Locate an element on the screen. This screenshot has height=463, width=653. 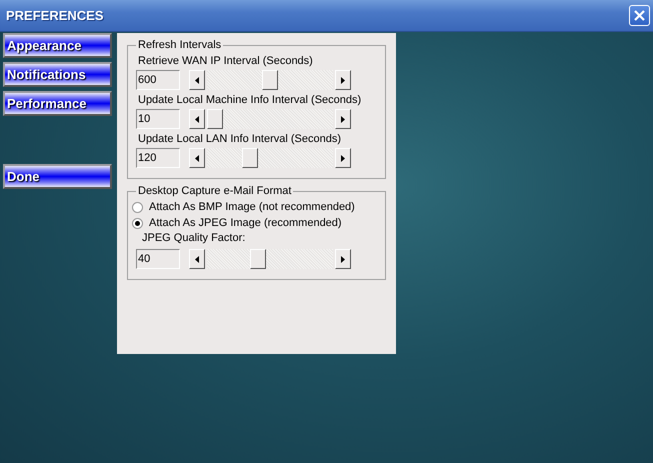
close-button is located at coordinates (639, 15).